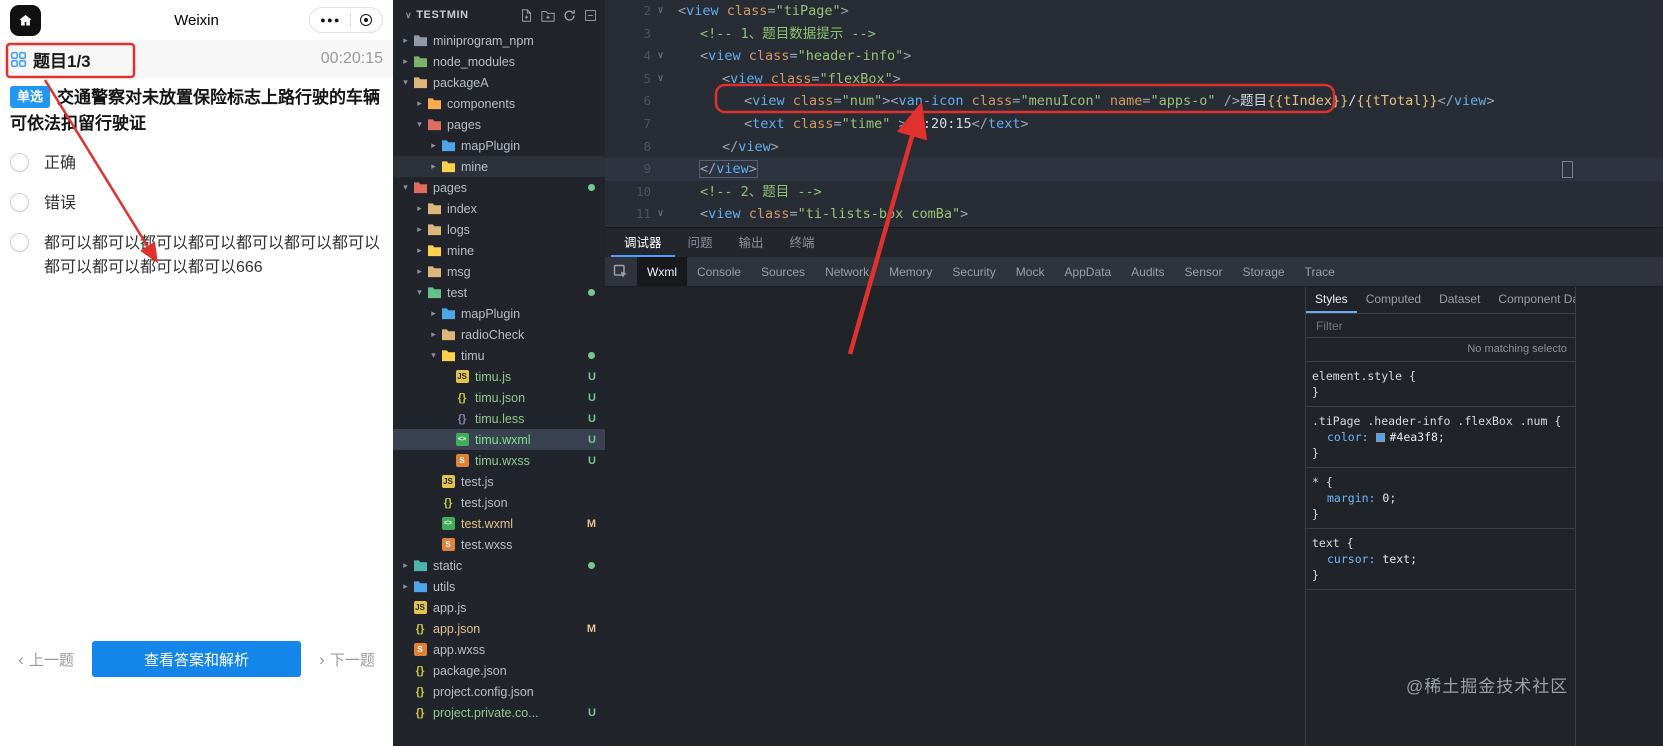 This screenshot has height=746, width=1663. Describe the element at coordinates (1030, 271) in the screenshot. I see `devtools-tab-Mock: Mock` at that location.